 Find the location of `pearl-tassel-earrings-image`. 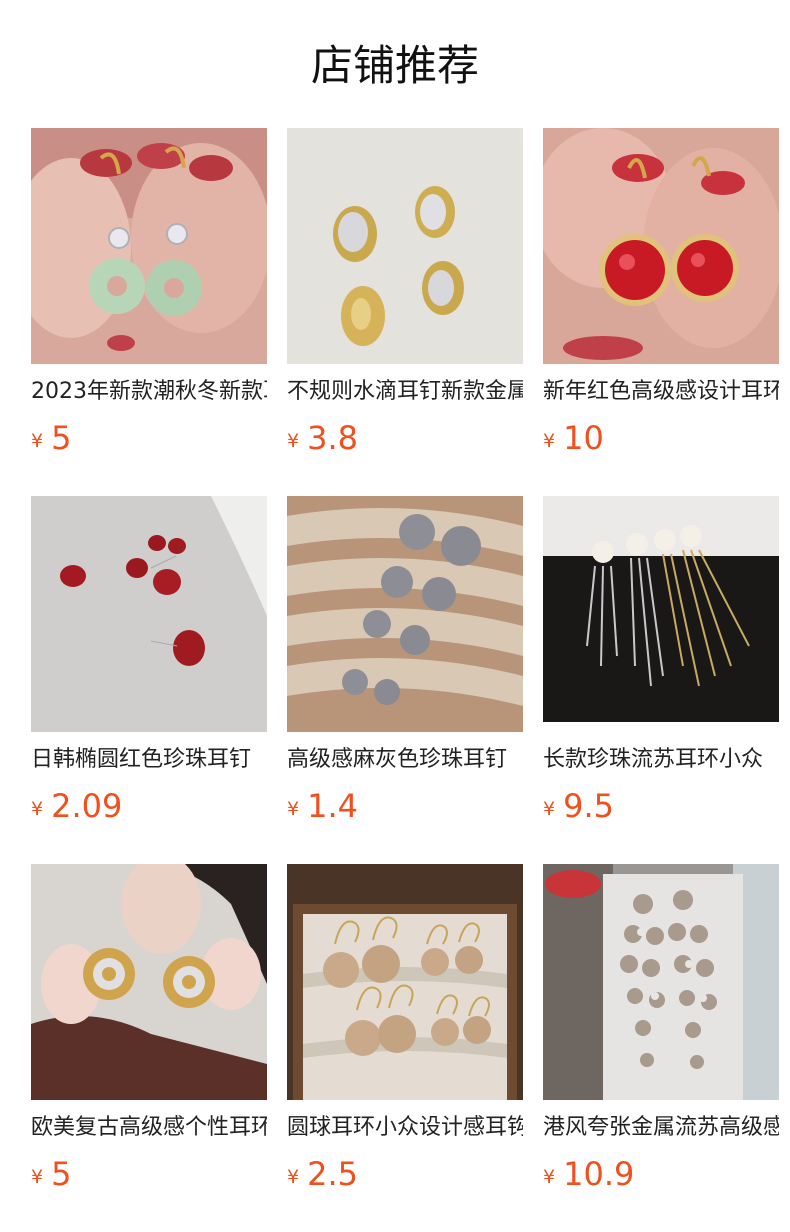

pearl-tassel-earrings-image is located at coordinates (661, 614).